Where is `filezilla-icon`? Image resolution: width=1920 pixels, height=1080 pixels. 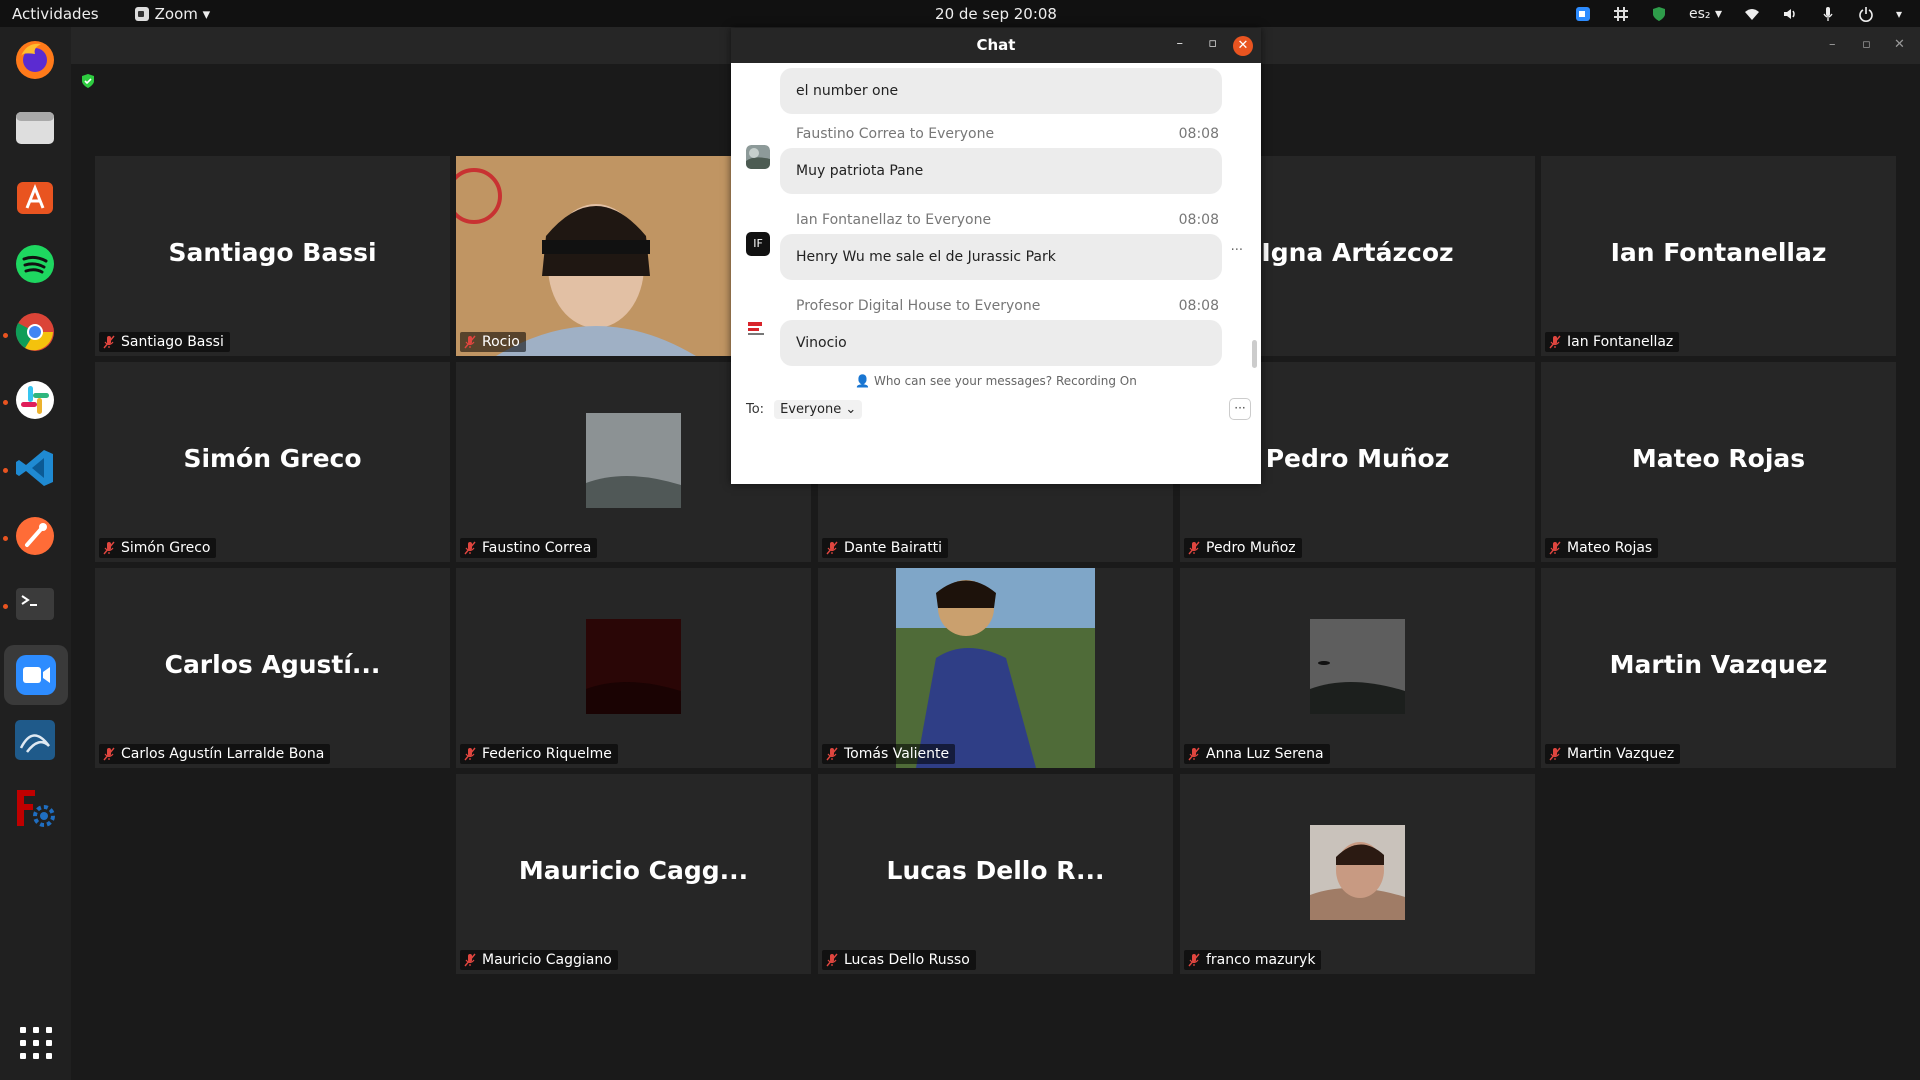
filezilla-icon is located at coordinates (35, 808).